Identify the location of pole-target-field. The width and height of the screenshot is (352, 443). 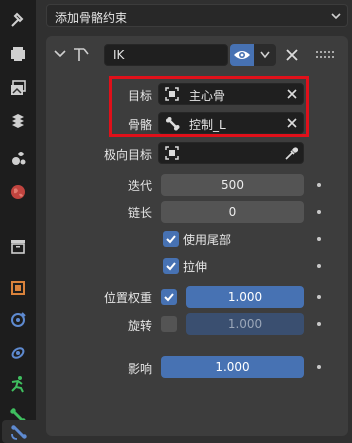
(231, 153).